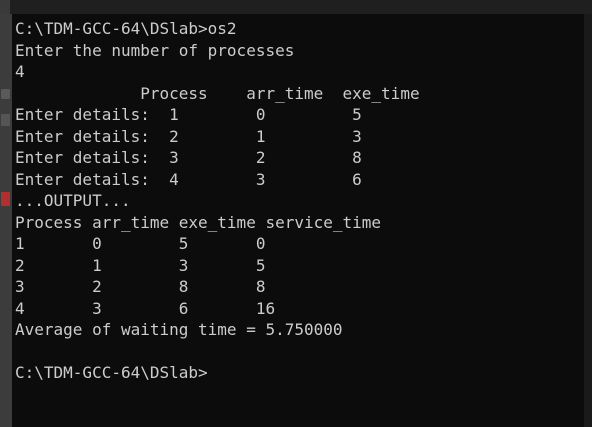 The image size is (592, 427). I want to click on console-line: 2 1 3 5, so click(140, 265).